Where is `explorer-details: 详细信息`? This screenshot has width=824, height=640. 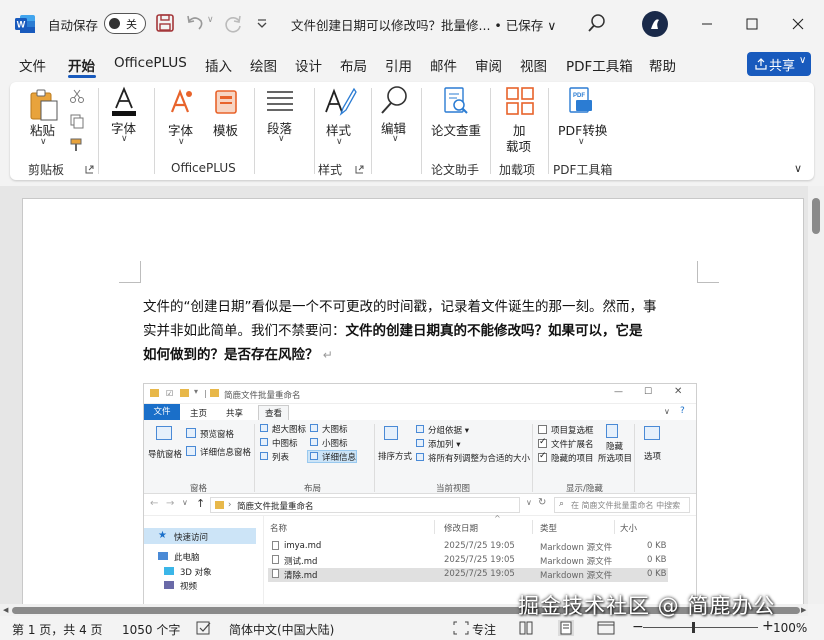
explorer-details: 详细信息 is located at coordinates (339, 458).